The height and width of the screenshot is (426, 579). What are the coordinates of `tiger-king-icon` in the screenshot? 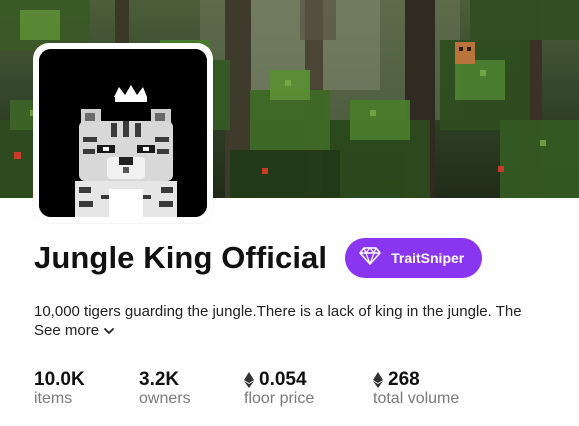 It's located at (123, 133).